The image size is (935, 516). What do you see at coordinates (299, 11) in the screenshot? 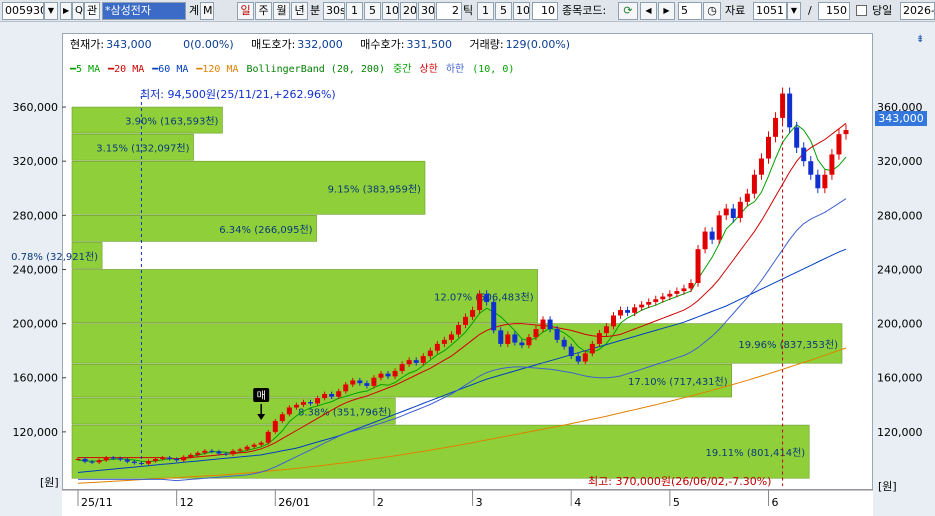
I see `period-year-tab: 년` at bounding box center [299, 11].